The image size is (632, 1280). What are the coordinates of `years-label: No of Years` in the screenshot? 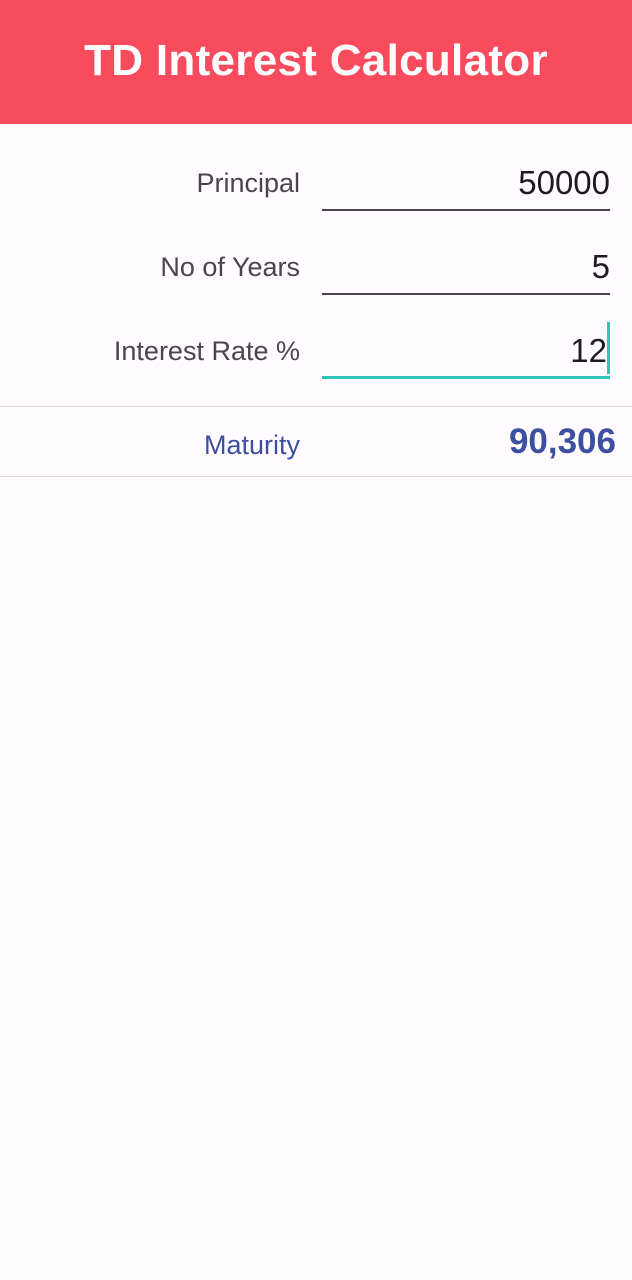 It's located at (230, 267).